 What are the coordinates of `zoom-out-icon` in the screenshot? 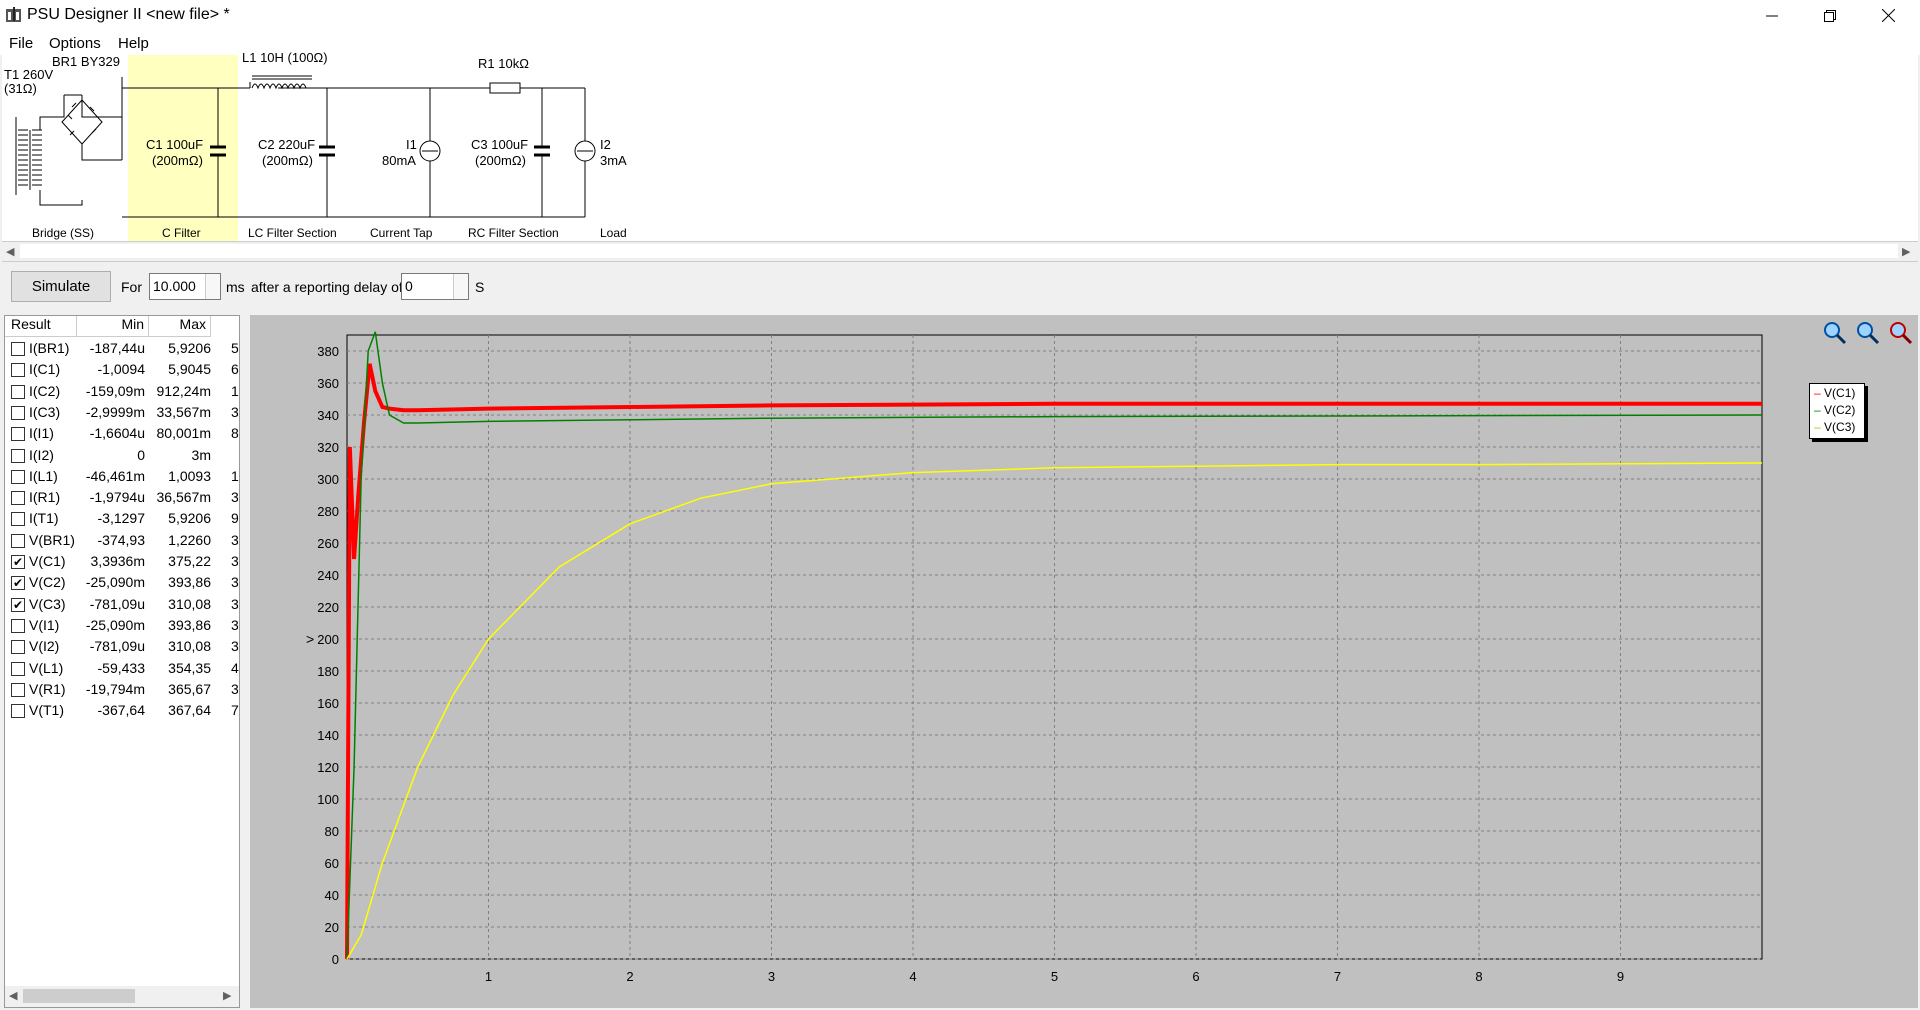 It's located at (1868, 333).